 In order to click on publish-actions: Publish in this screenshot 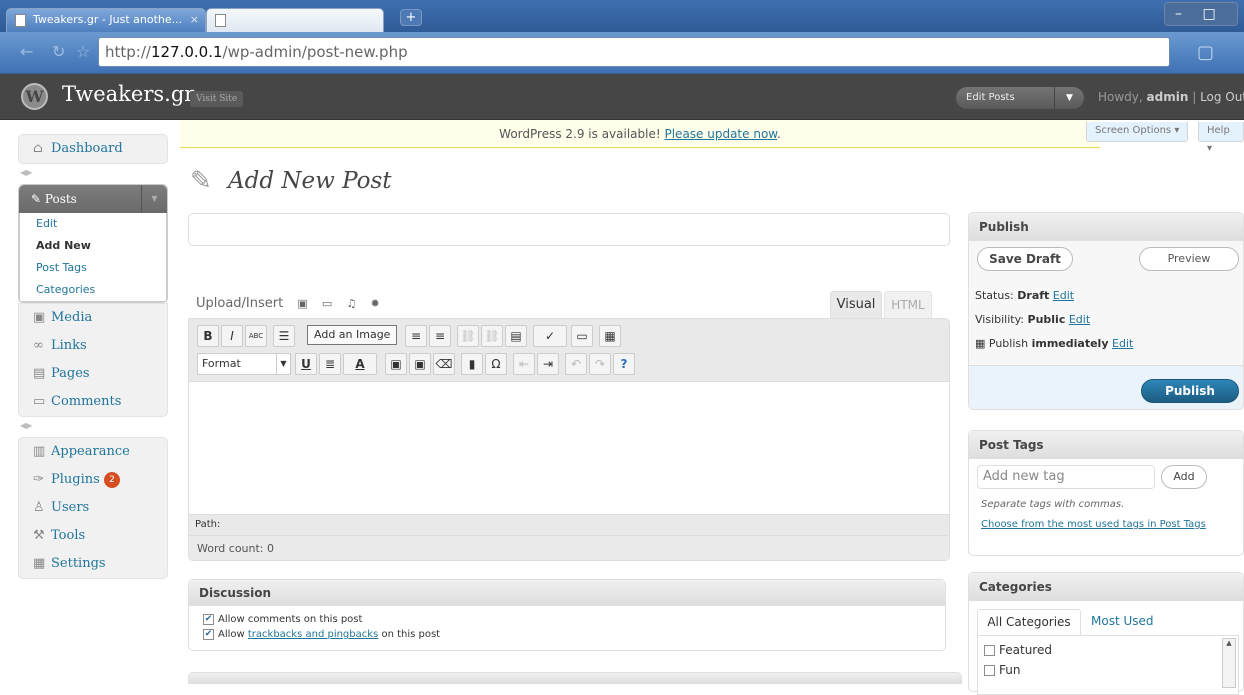, I will do `click(1106, 387)`.